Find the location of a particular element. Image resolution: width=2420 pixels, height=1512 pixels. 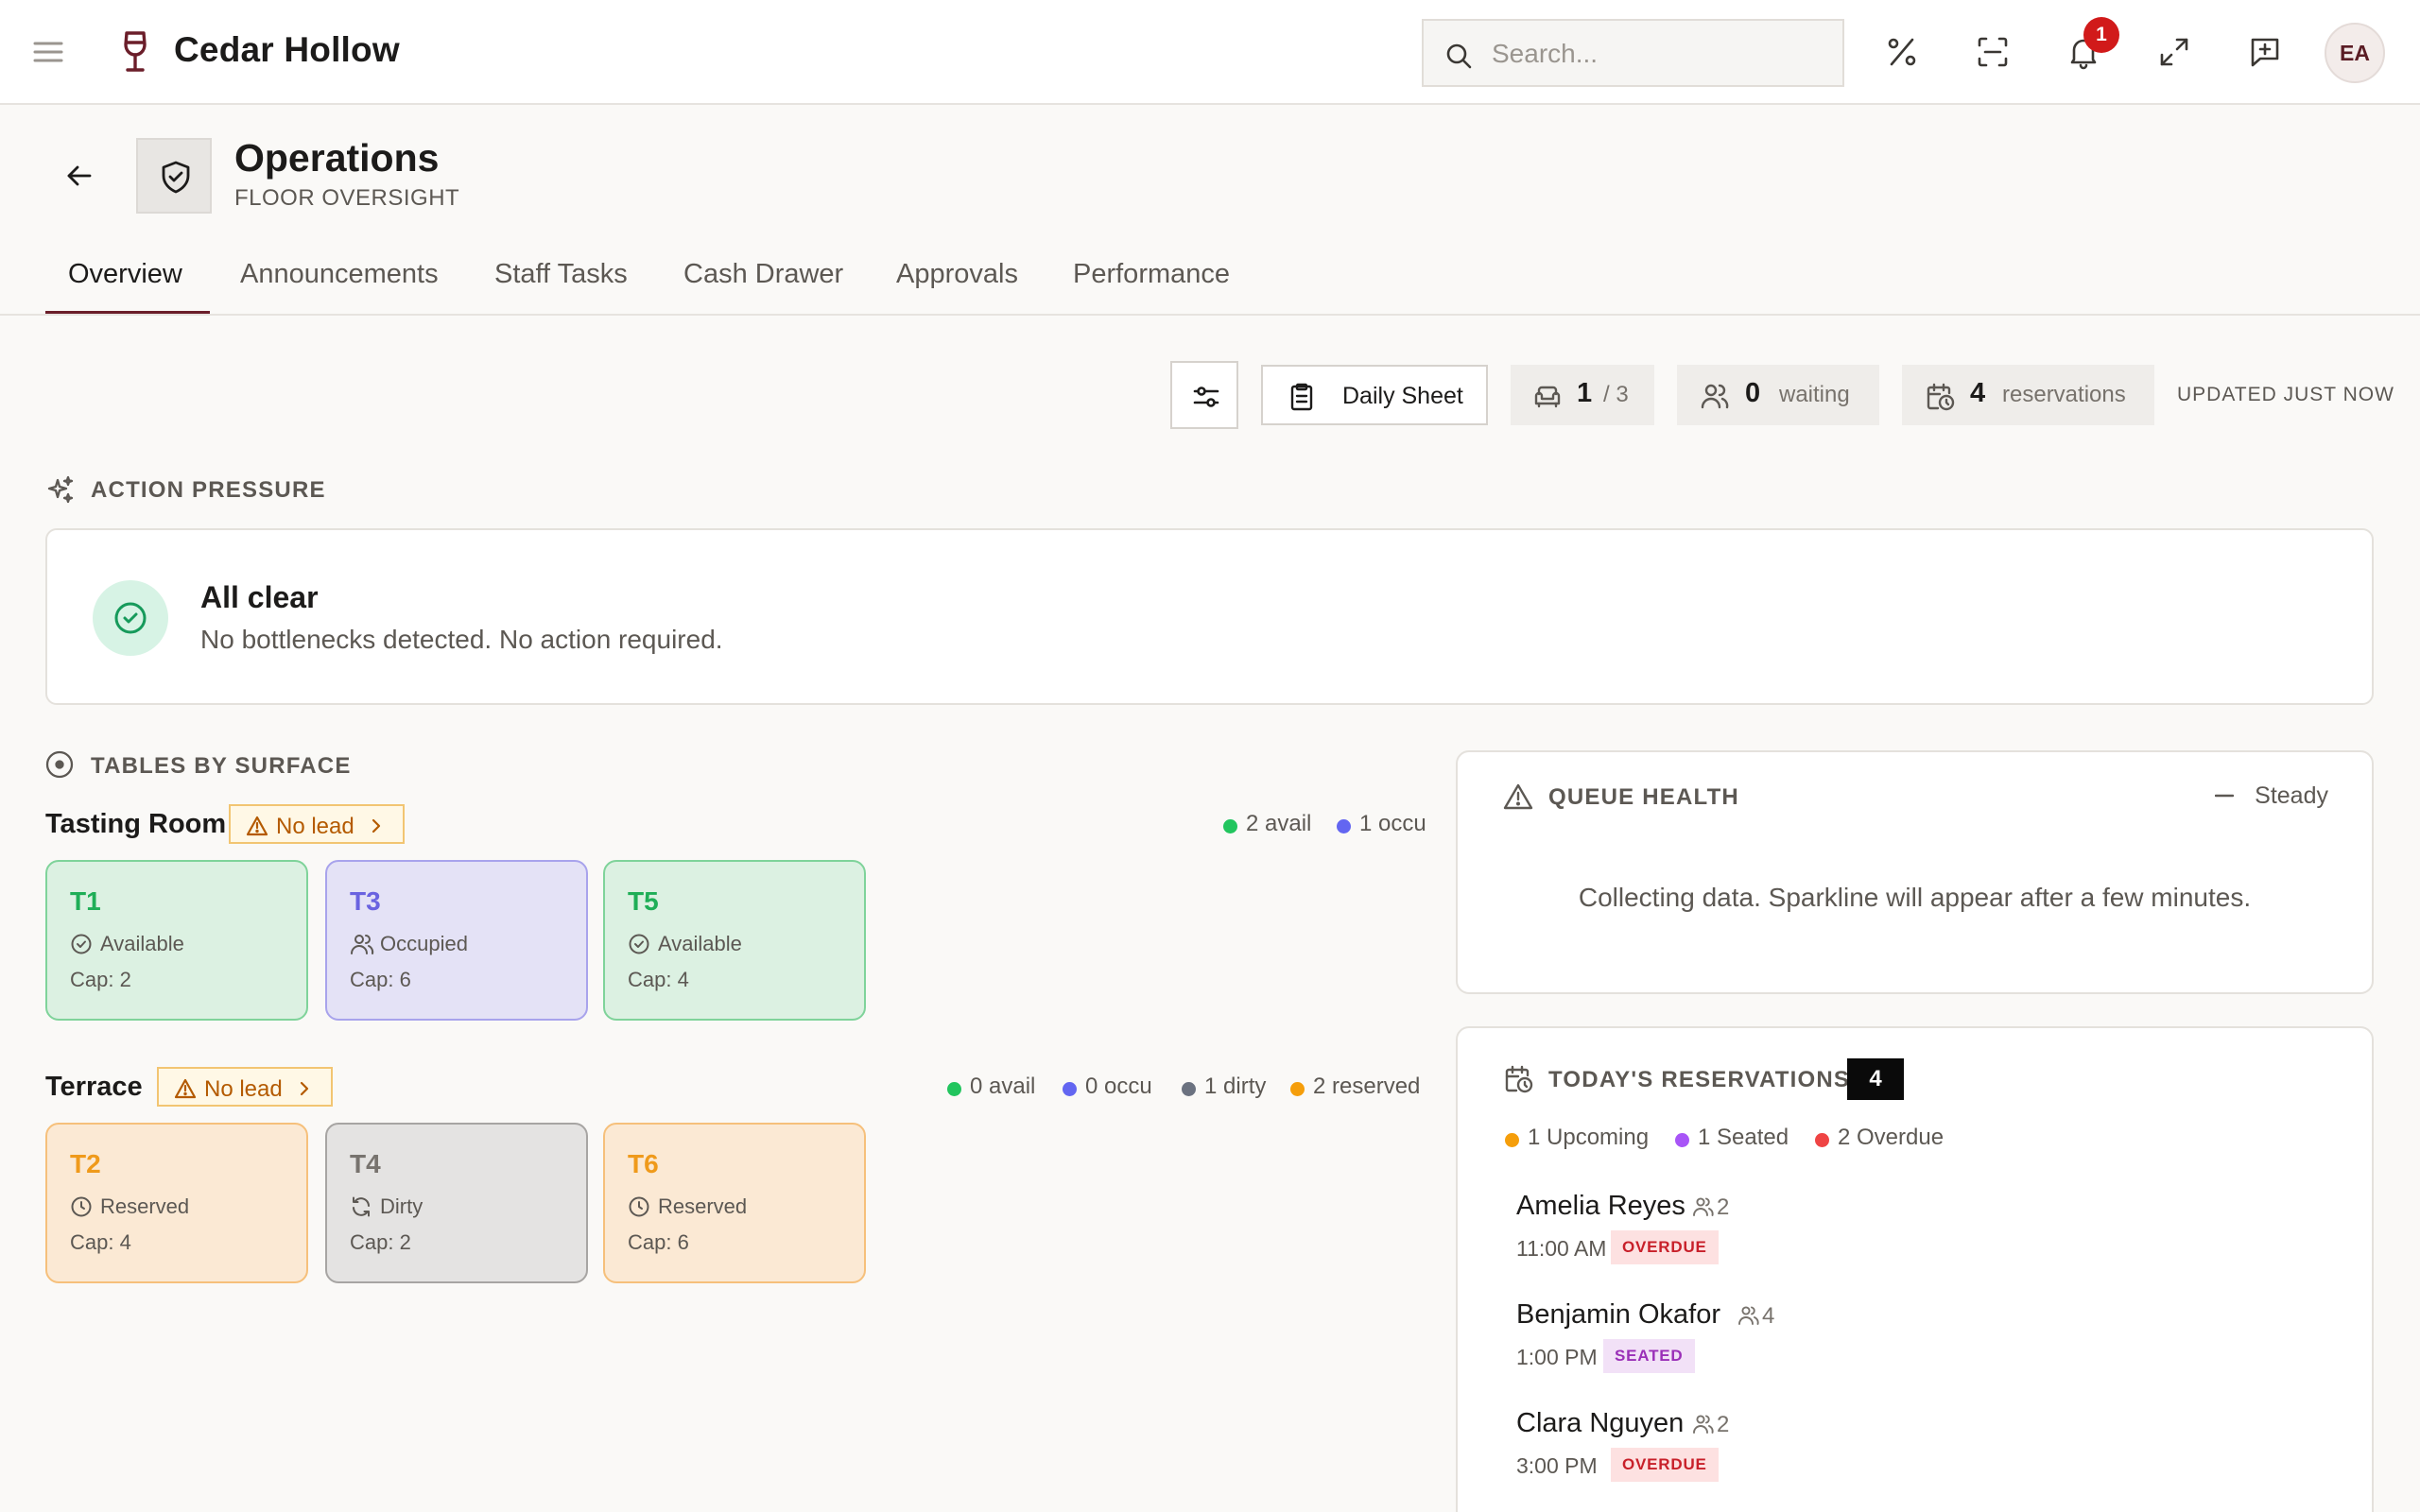

filter-settings-button is located at coordinates (1204, 395).